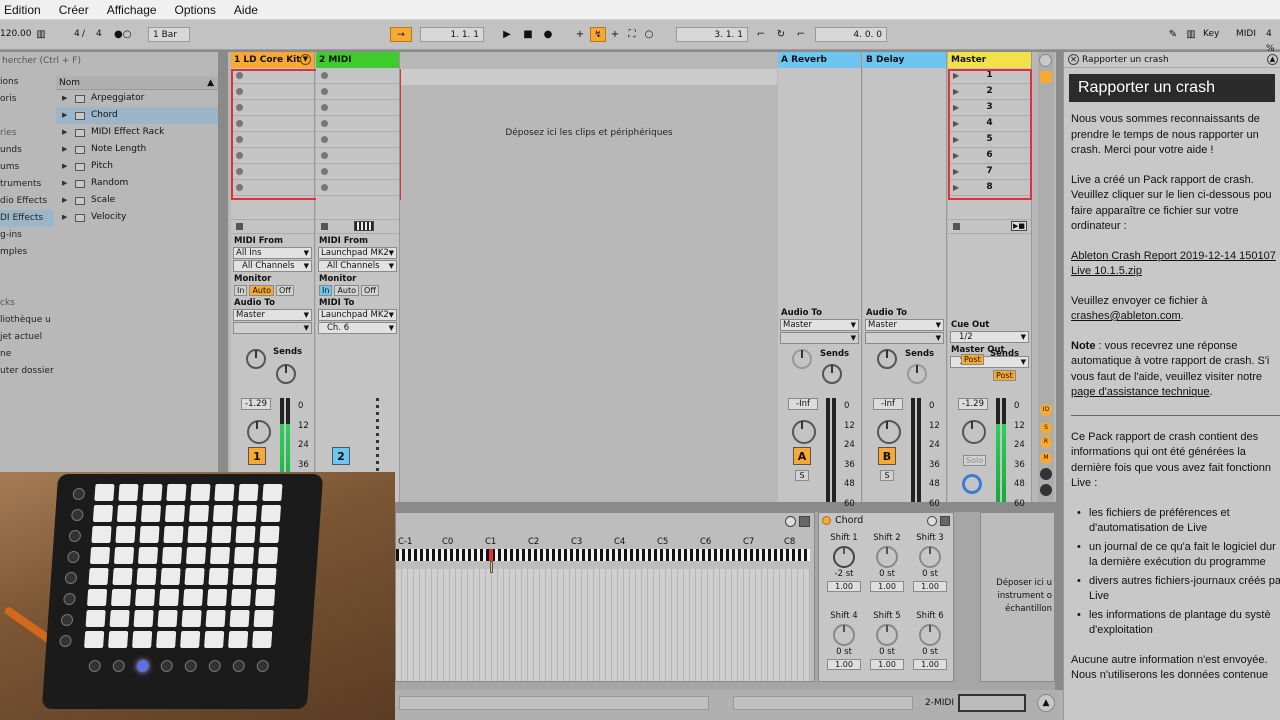 This screenshot has height=720, width=1280. What do you see at coordinates (27, 201) in the screenshot?
I see `category-item: dio Effects` at bounding box center [27, 201].